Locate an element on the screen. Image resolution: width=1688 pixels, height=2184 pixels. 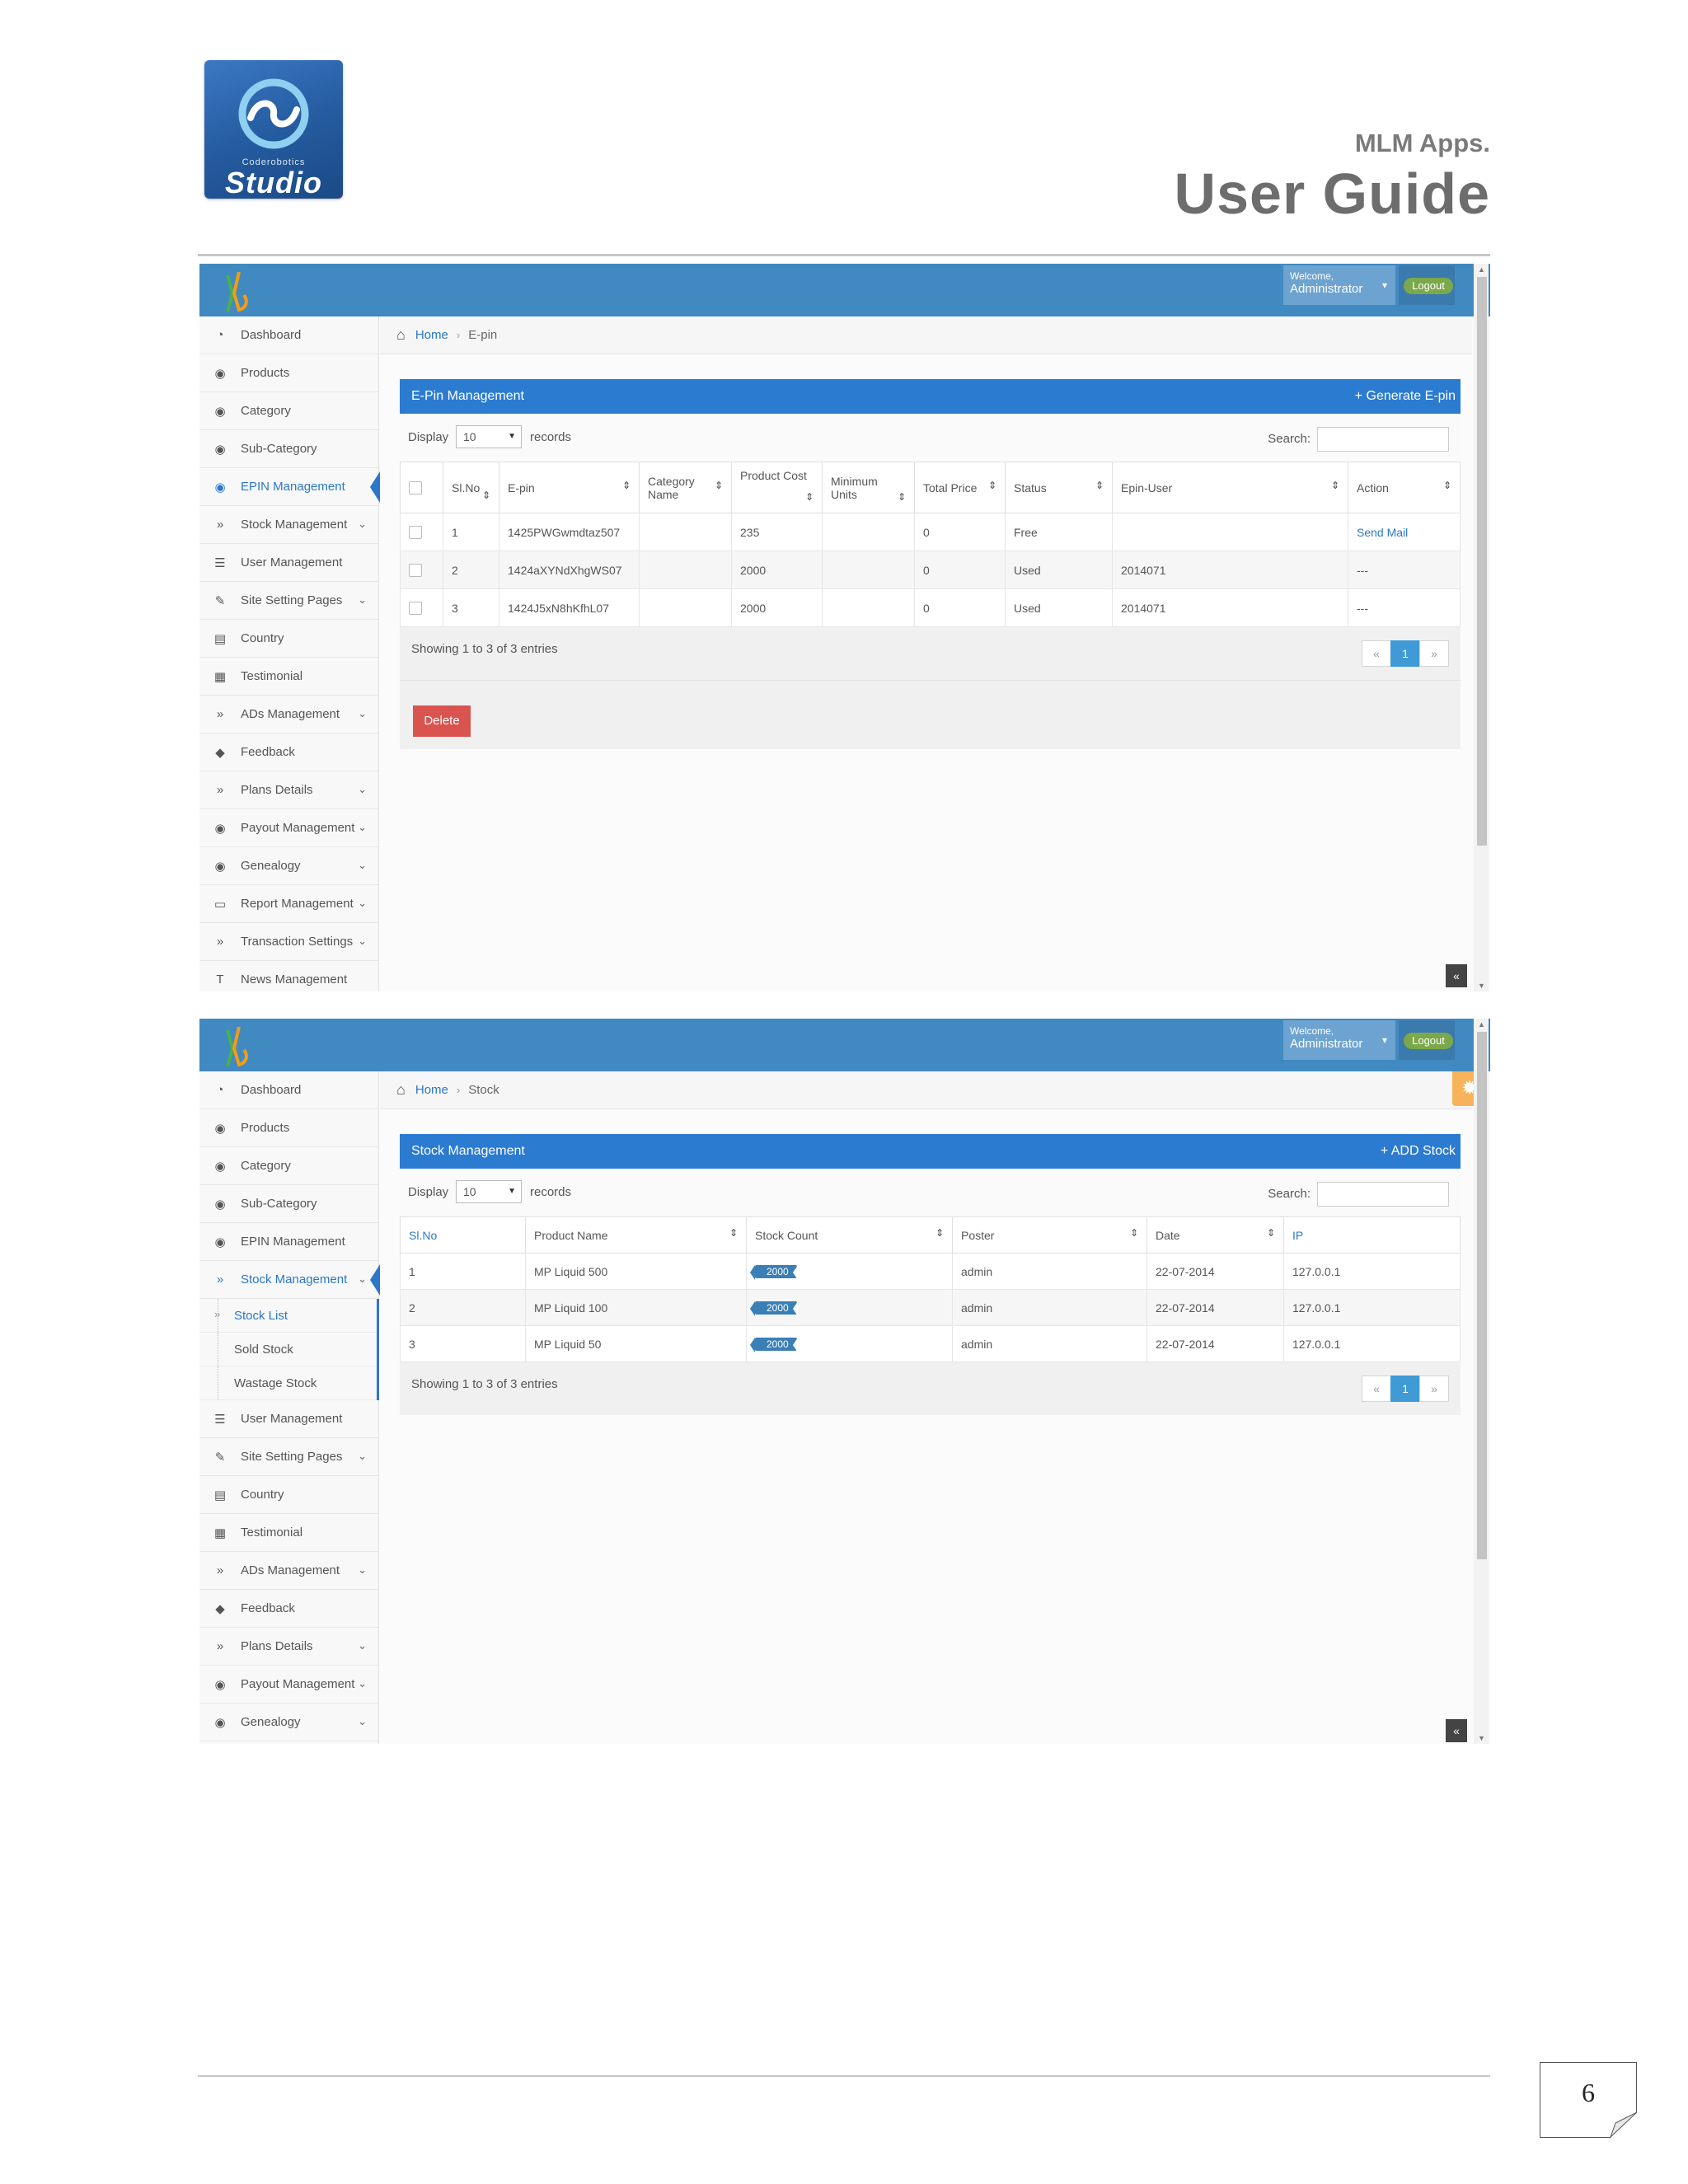
generate-epin-button: + Generate E-pin is located at coordinates (1405, 396).